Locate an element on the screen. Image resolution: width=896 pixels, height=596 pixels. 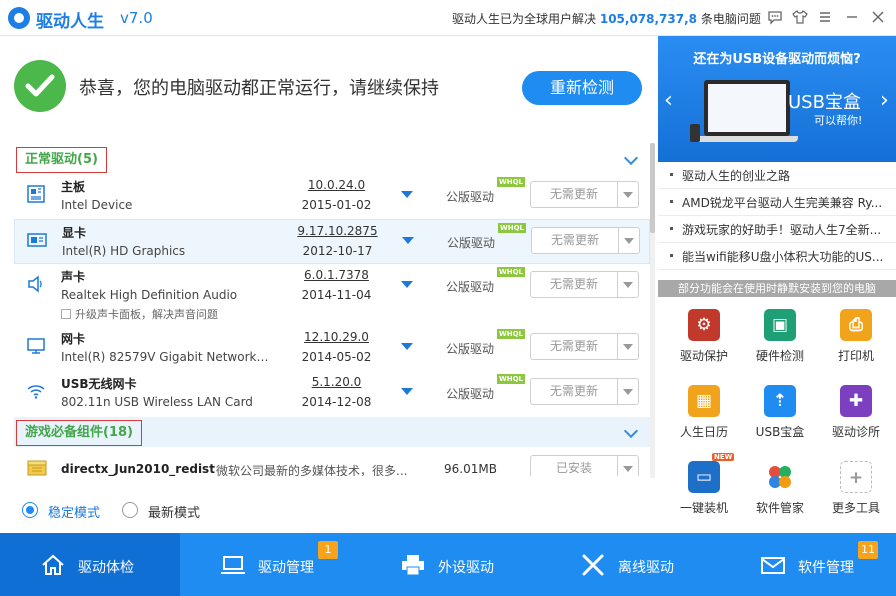
feedback-icon is located at coordinates (775, 18).